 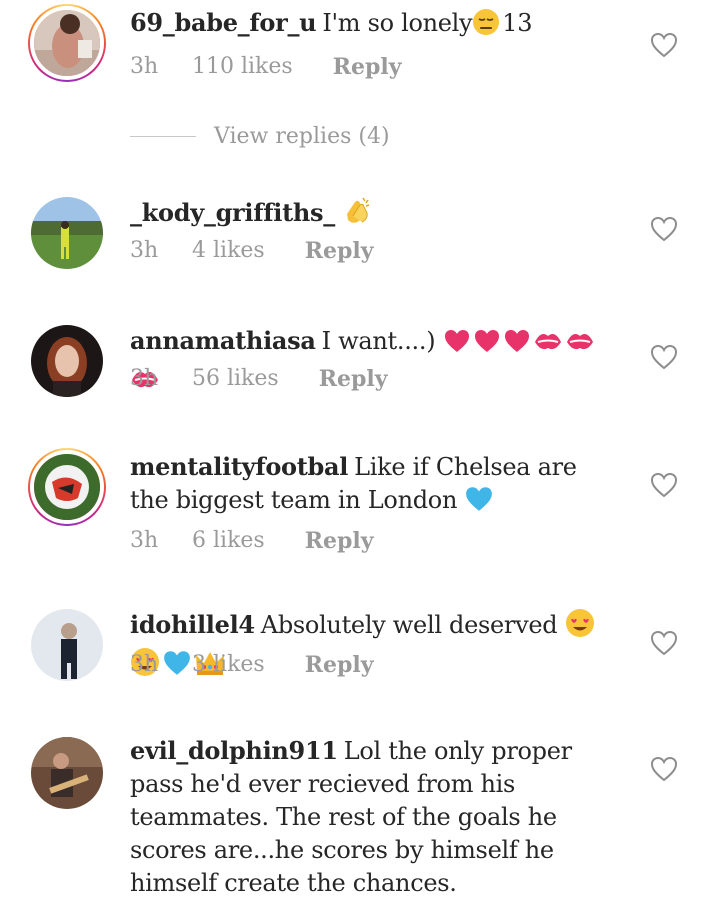 What do you see at coordinates (232, 212) in the screenshot?
I see `username: _kody_griffiths_` at bounding box center [232, 212].